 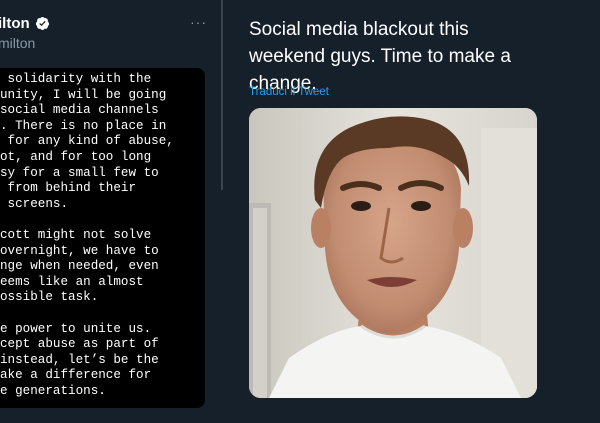 What do you see at coordinates (289, 92) in the screenshot?
I see `translate-tweet-link: Traduci il Tweet` at bounding box center [289, 92].